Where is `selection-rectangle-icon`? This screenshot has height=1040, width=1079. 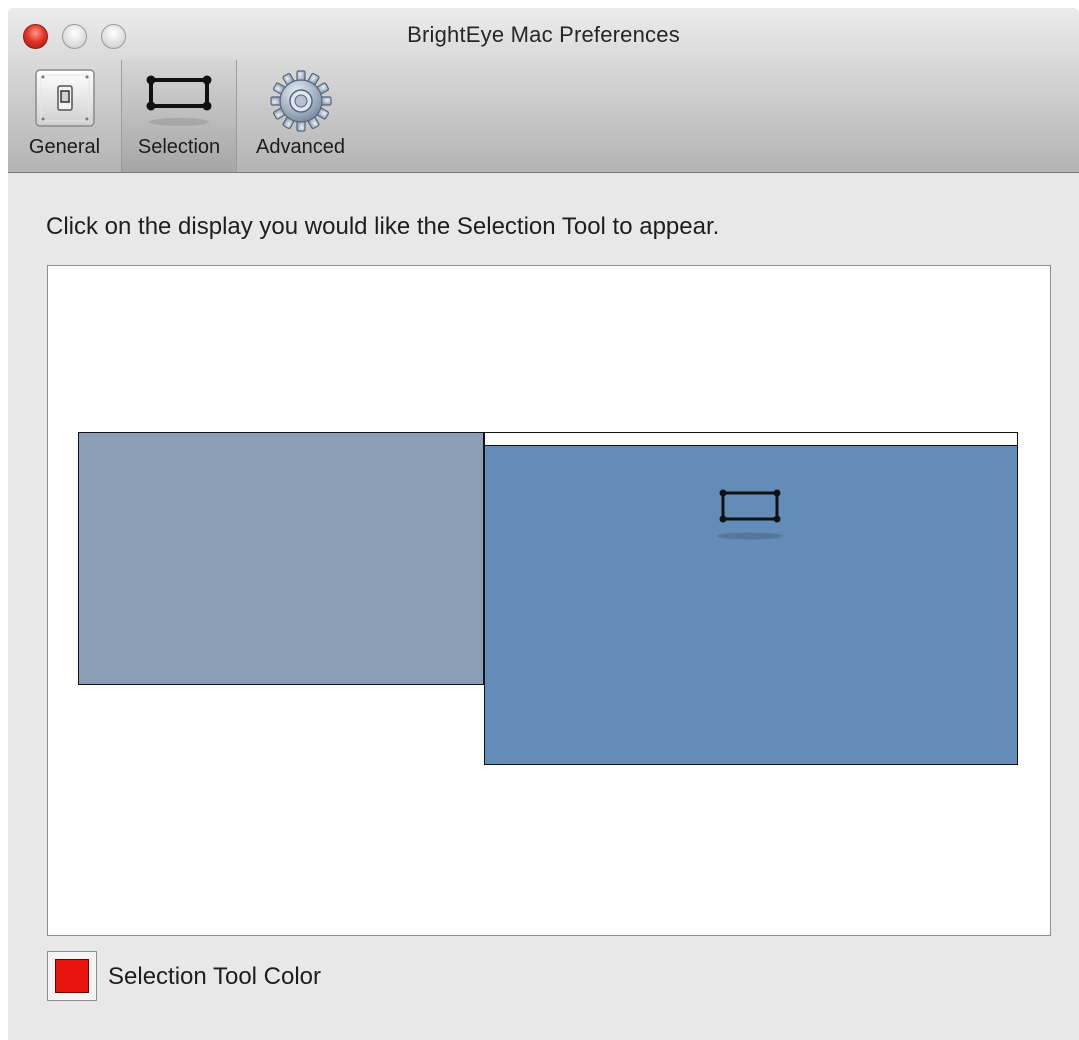
selection-rectangle-icon is located at coordinates (179, 100).